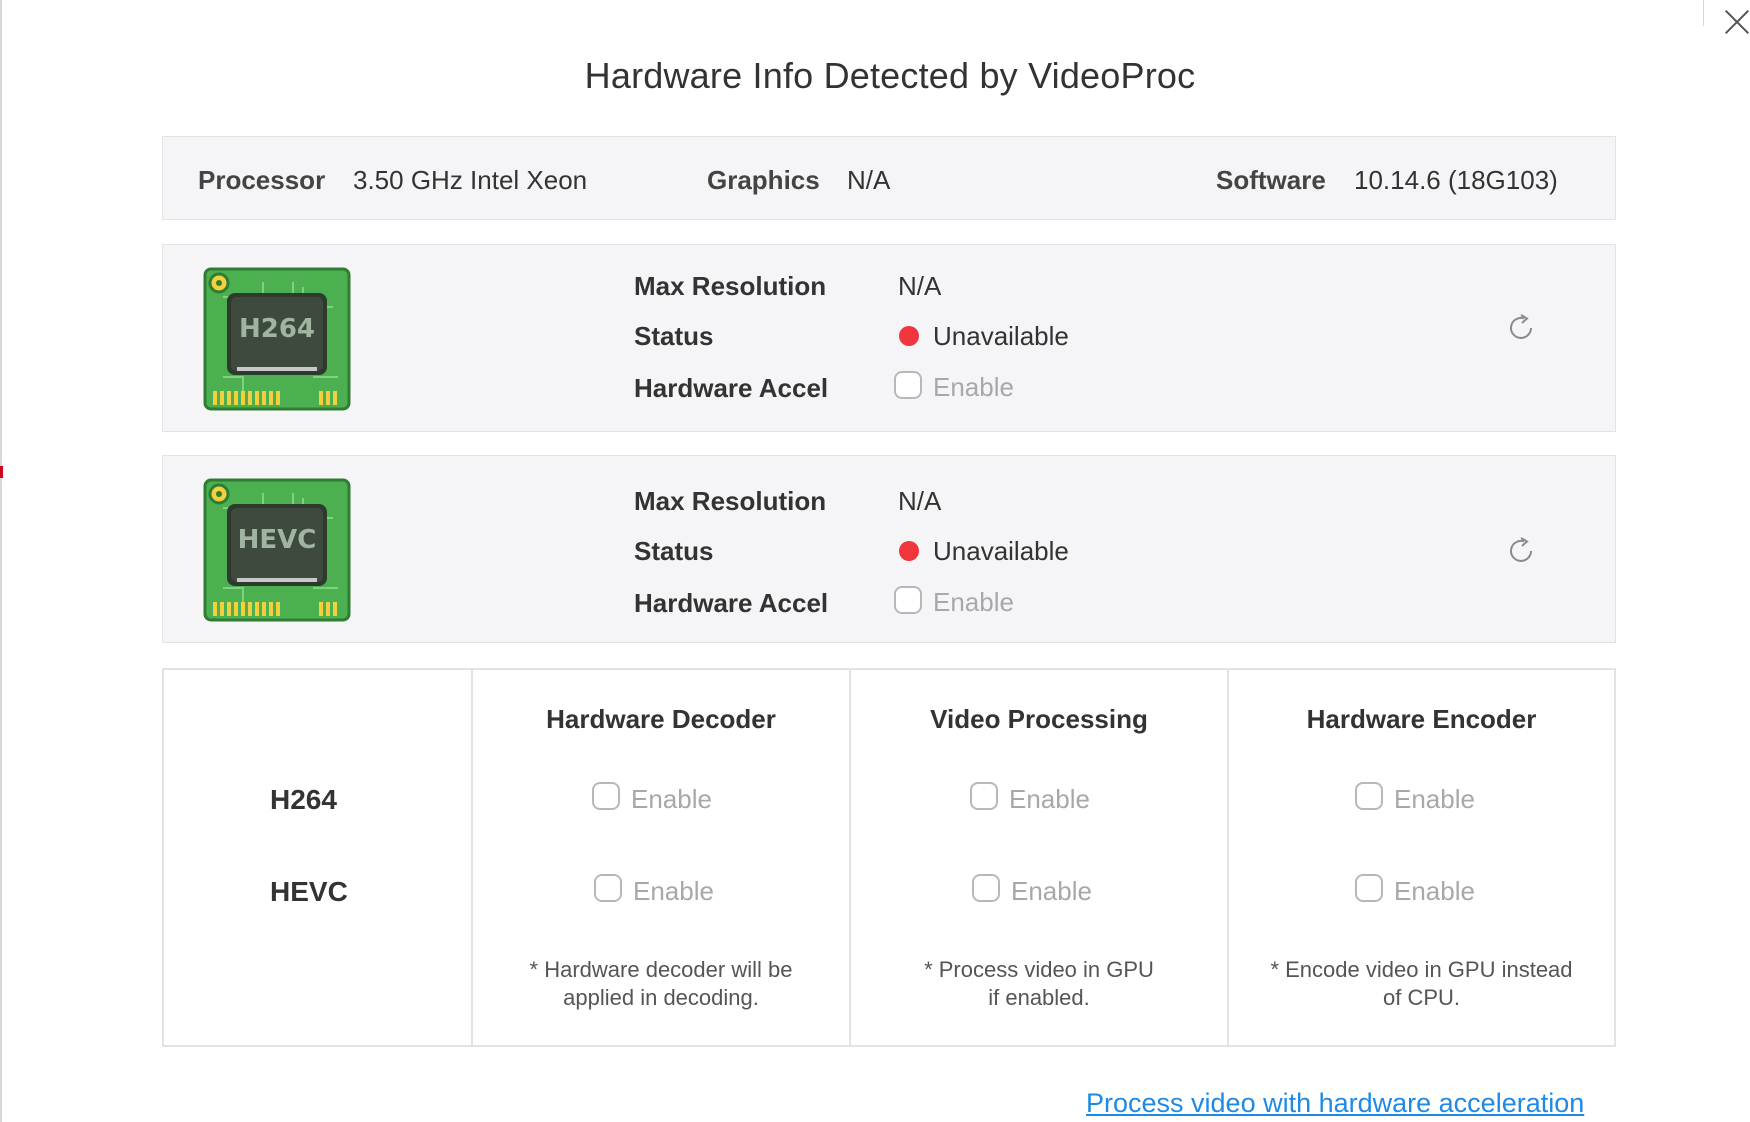  Describe the element at coordinates (1434, 891) in the screenshot. I see `hevc-encoder-enable-label: Enable` at that location.